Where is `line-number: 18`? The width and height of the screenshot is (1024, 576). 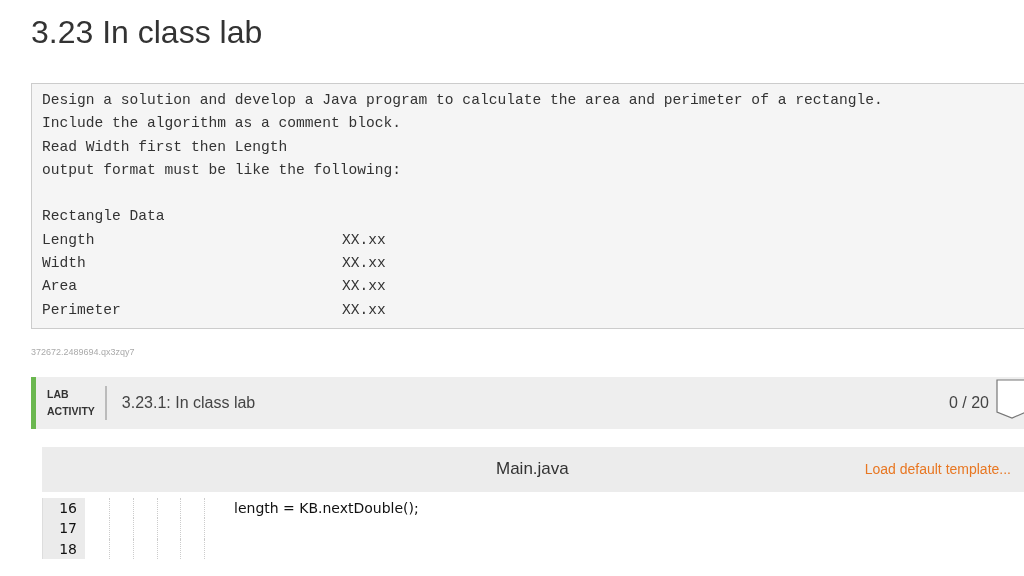 line-number: 18 is located at coordinates (64, 549).